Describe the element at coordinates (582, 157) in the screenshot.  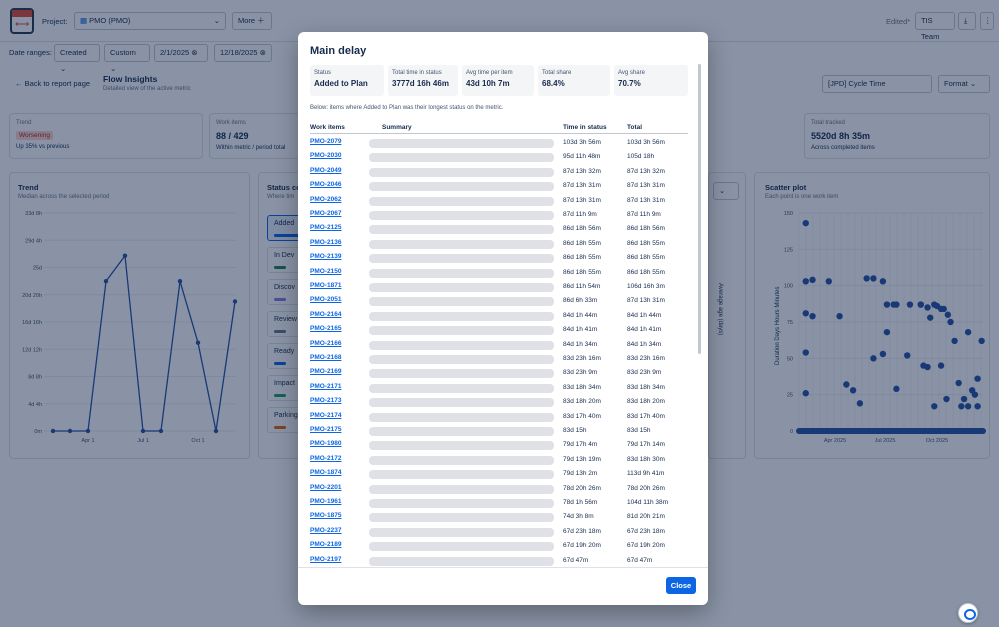
I see `time-in-status: 95d 11h 48m` at that location.